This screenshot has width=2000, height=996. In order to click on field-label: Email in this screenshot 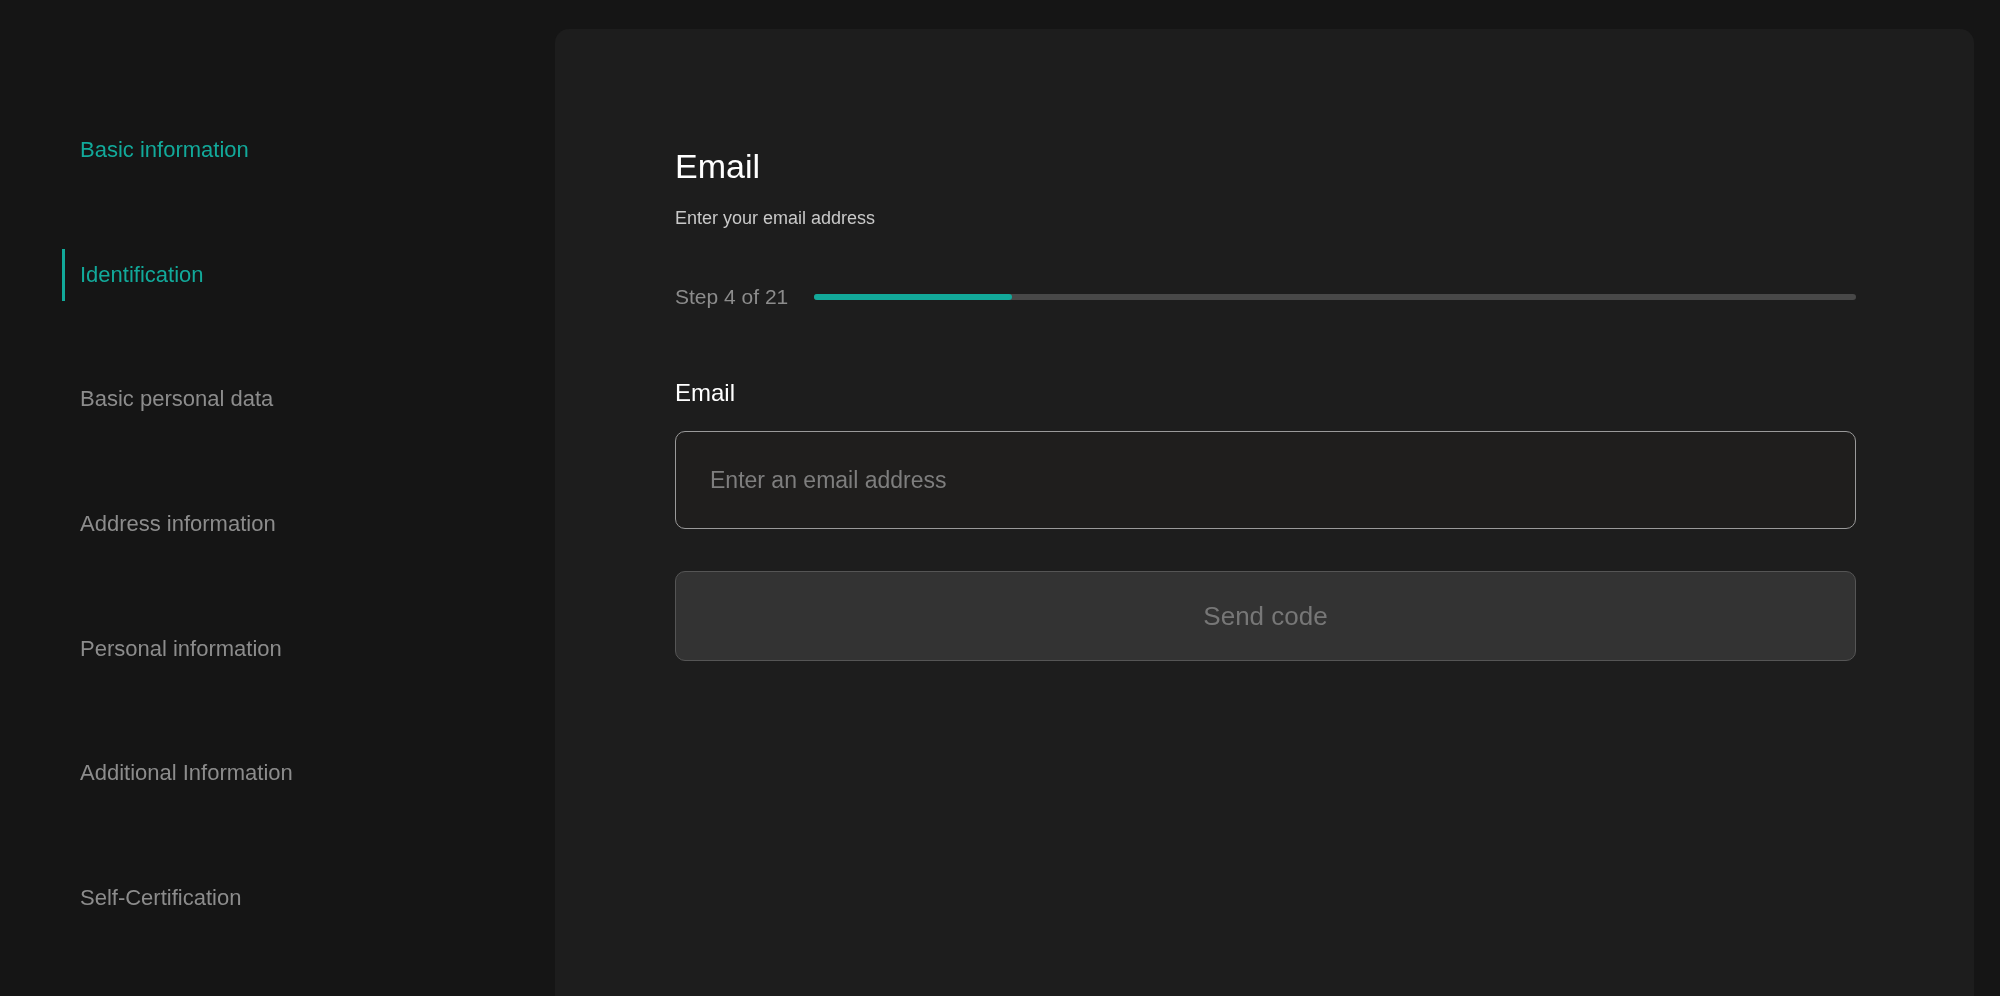, I will do `click(705, 393)`.